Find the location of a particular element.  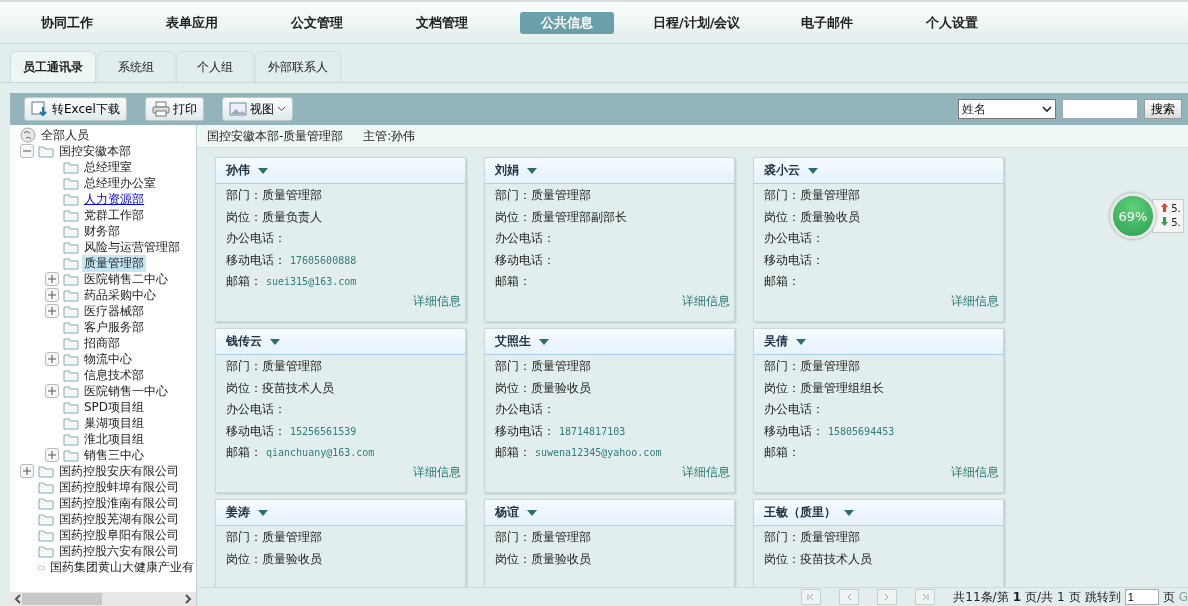

tab: 个人组 is located at coordinates (215, 66).